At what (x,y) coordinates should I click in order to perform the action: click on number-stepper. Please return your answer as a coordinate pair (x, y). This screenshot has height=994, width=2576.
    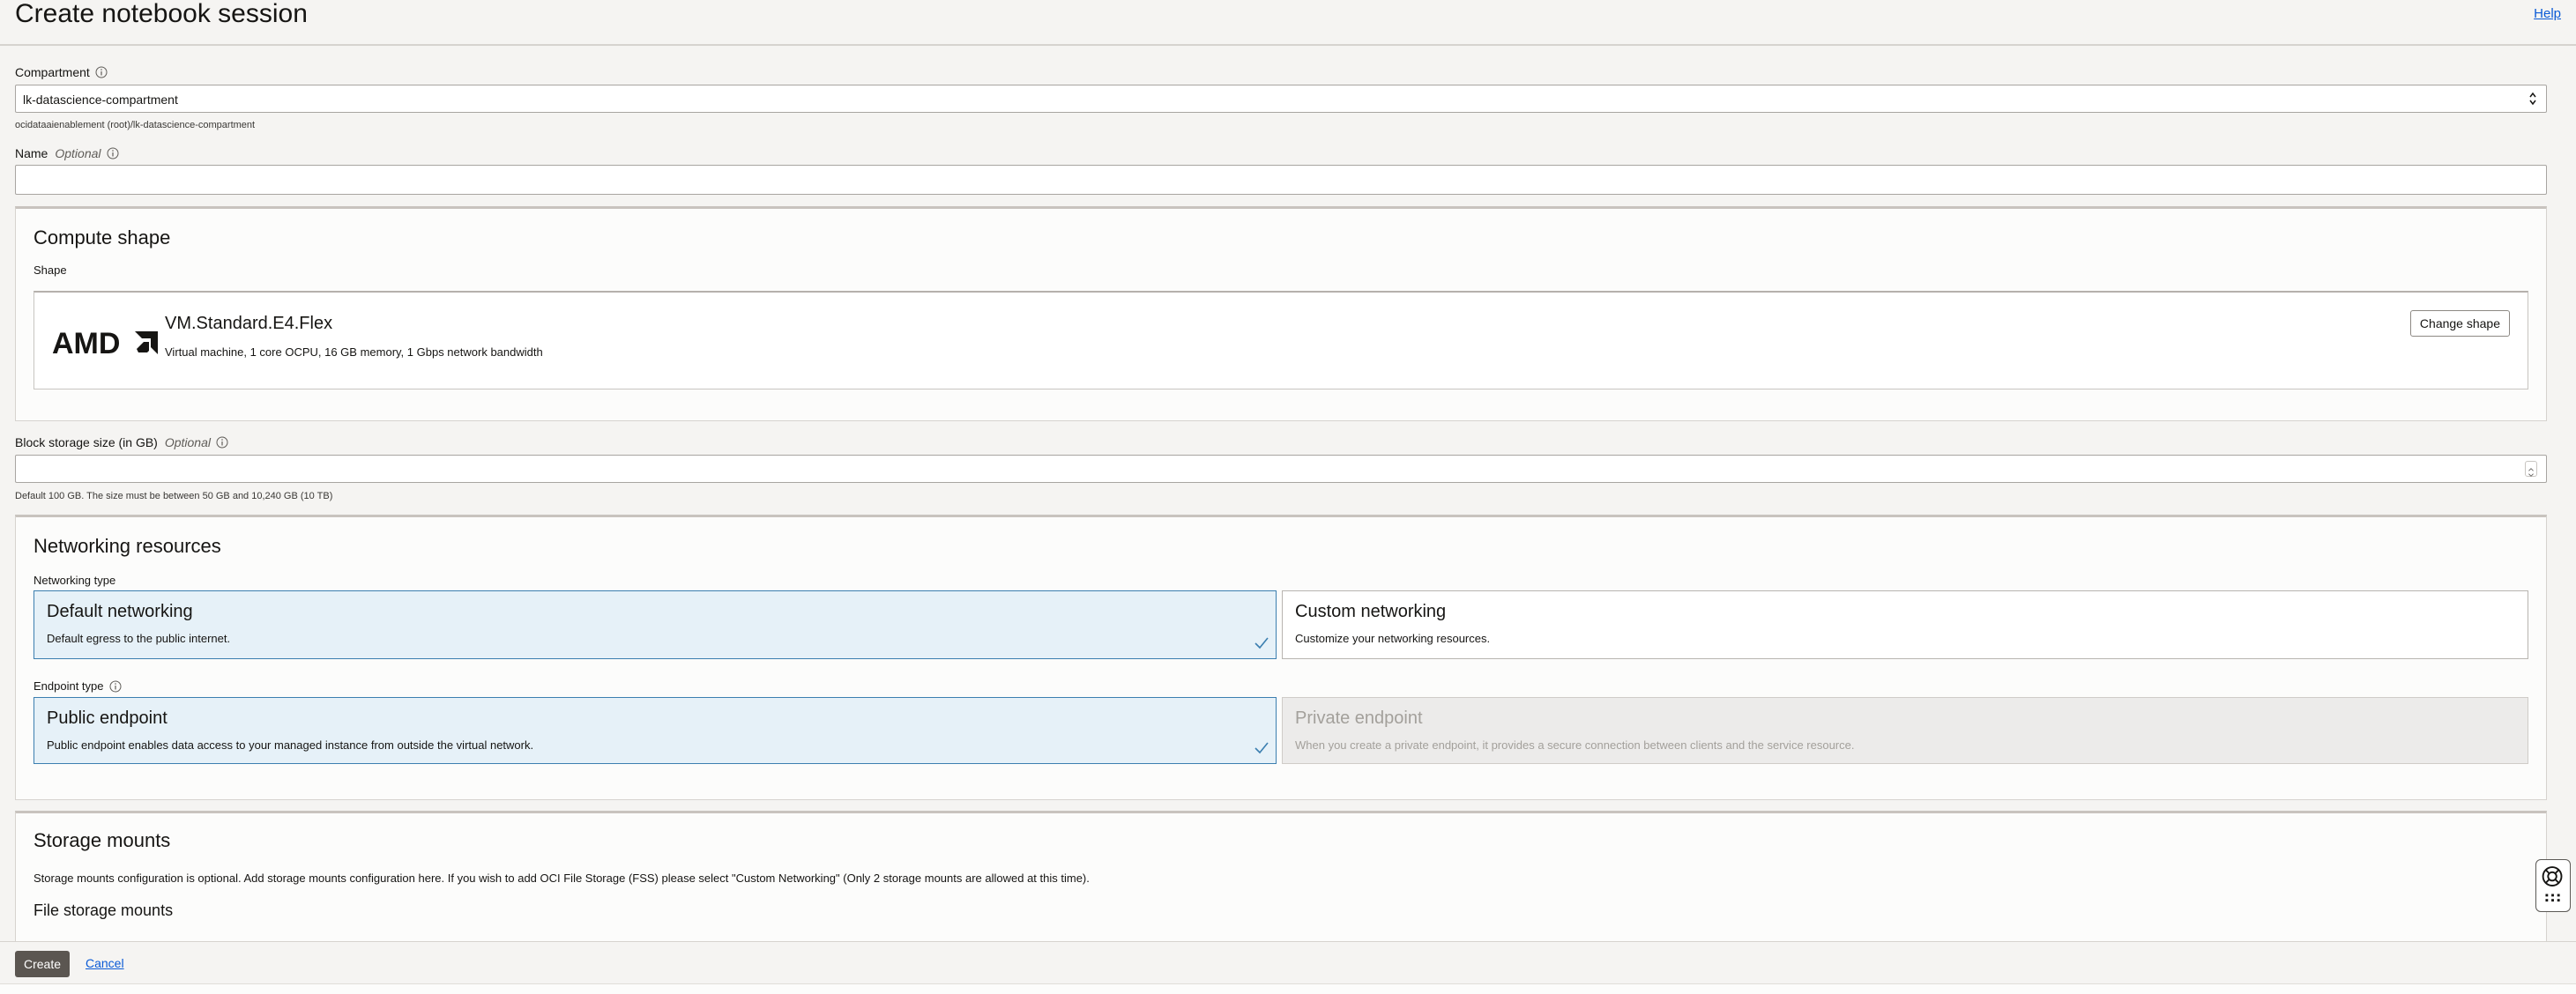
    Looking at the image, I should click on (2531, 469).